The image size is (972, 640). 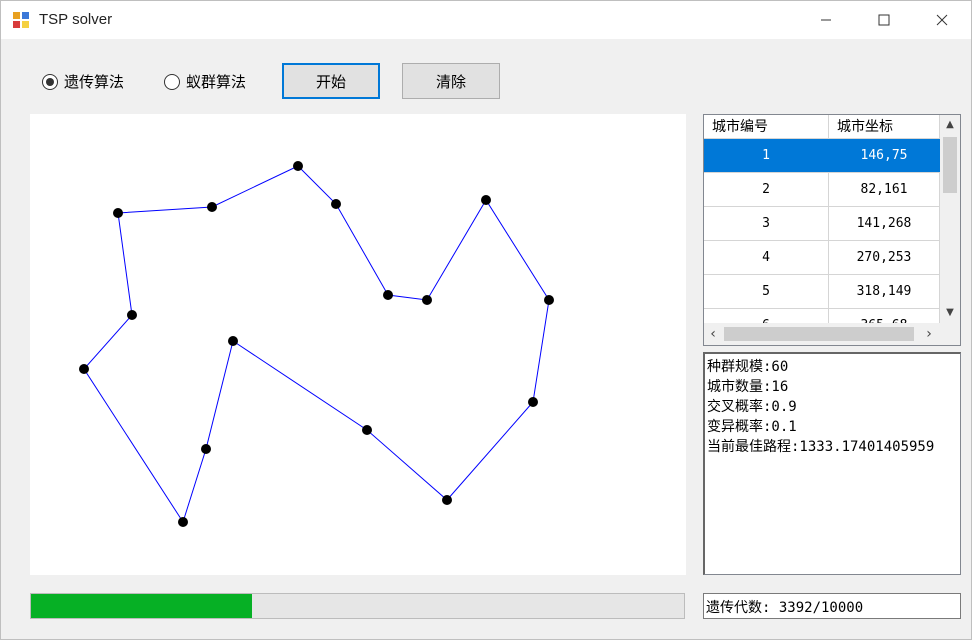 I want to click on horizontal-scrollbar: ‹ ›, so click(x=822, y=334).